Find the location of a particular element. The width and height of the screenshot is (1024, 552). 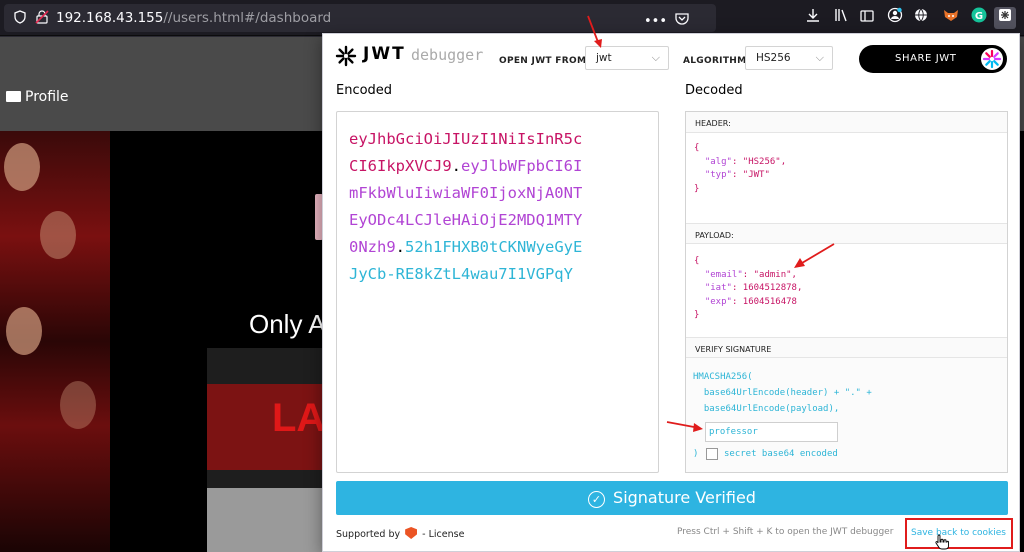

payload-section-label: PAYLOAD: is located at coordinates (846, 233).